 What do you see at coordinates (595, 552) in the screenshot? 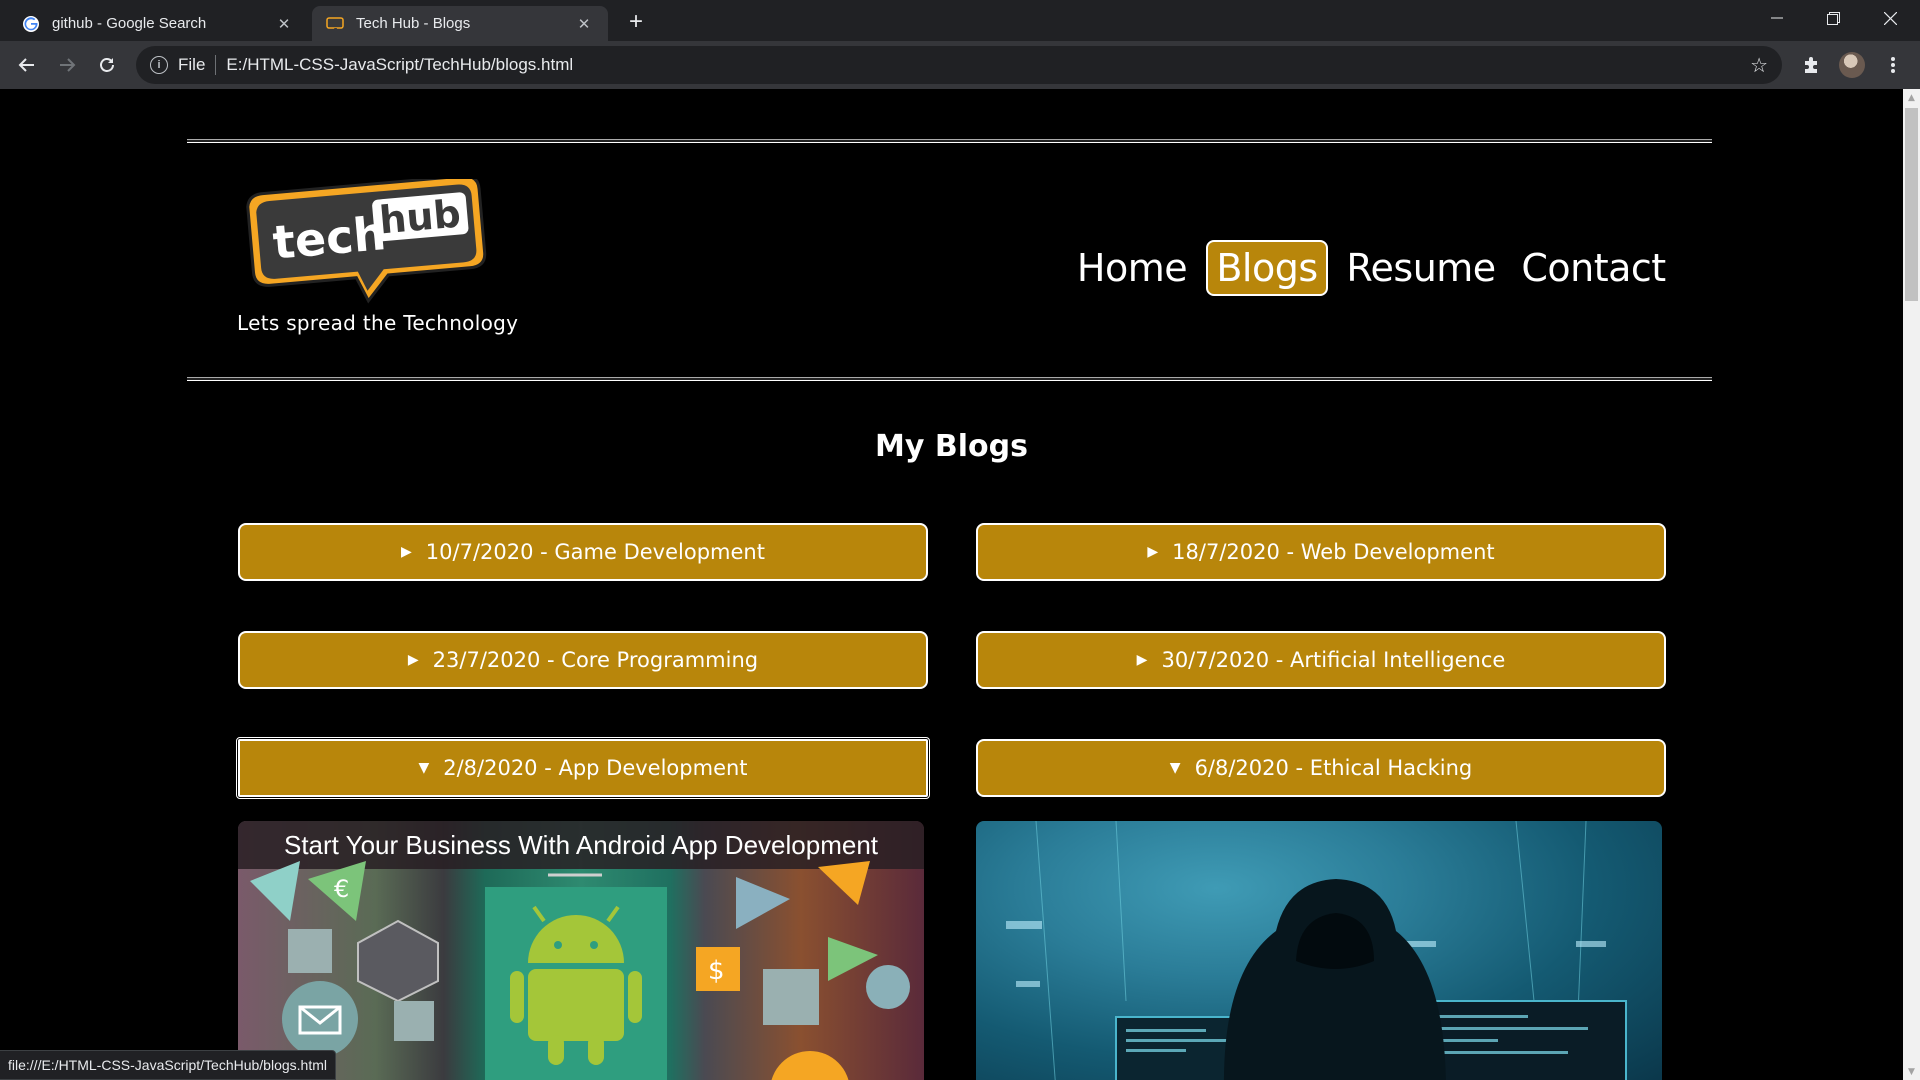
I see `blog-label: 10/7/2020 - Game Development` at bounding box center [595, 552].